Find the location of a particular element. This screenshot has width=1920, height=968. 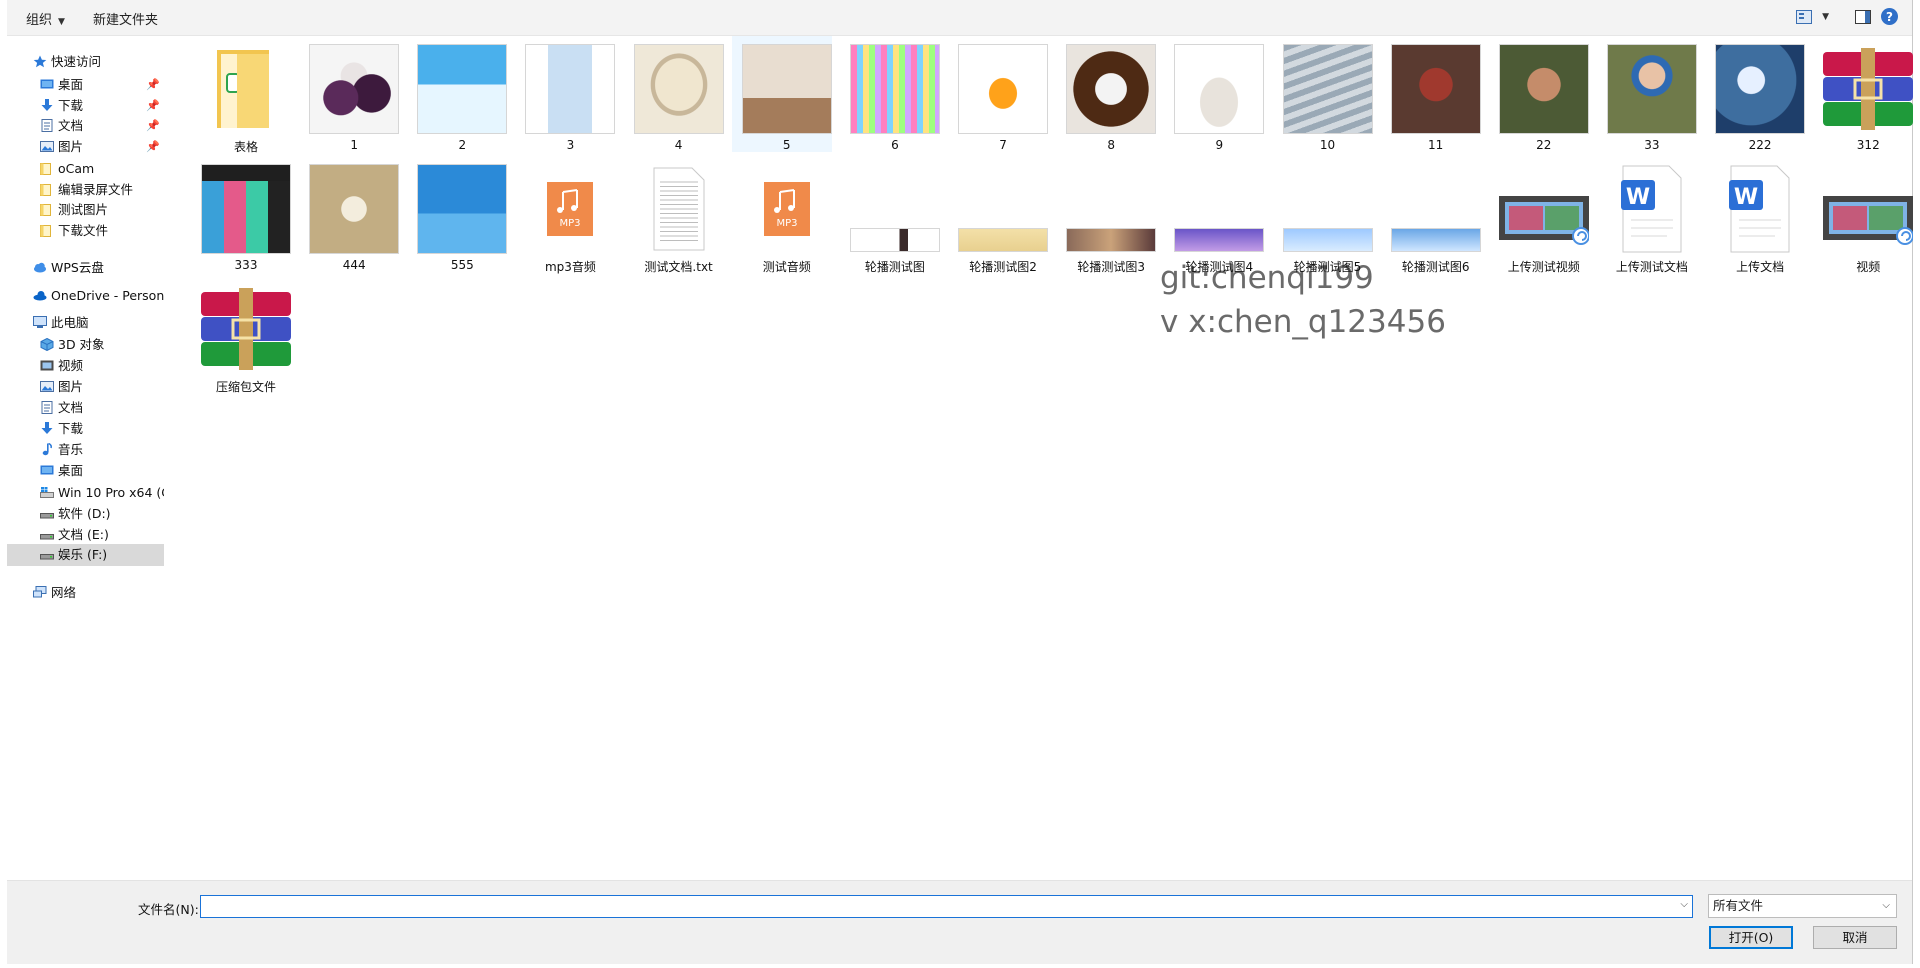

svg-text: MP3 is located at coordinates (786, 223).